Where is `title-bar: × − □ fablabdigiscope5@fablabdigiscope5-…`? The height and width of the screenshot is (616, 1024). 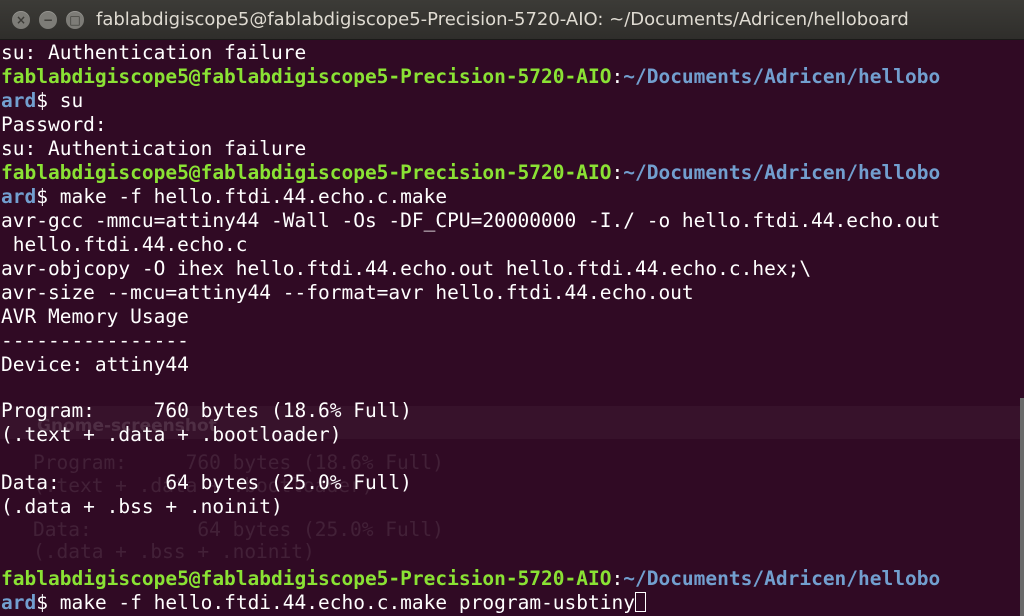 title-bar: × − □ fablabdigiscope5@fablabdigiscope5-… is located at coordinates (512, 20).